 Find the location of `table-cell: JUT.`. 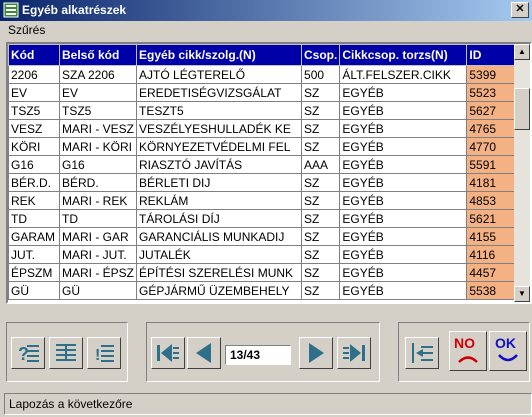

table-cell: JUT. is located at coordinates (34, 254).